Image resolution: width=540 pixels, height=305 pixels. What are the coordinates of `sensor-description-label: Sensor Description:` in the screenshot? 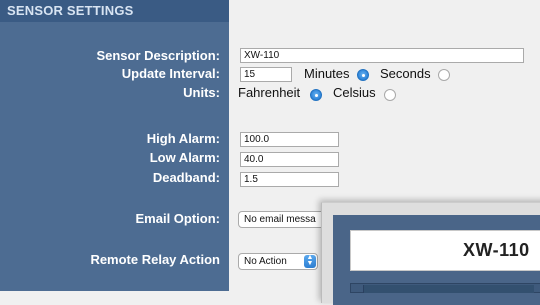 It's located at (158, 55).